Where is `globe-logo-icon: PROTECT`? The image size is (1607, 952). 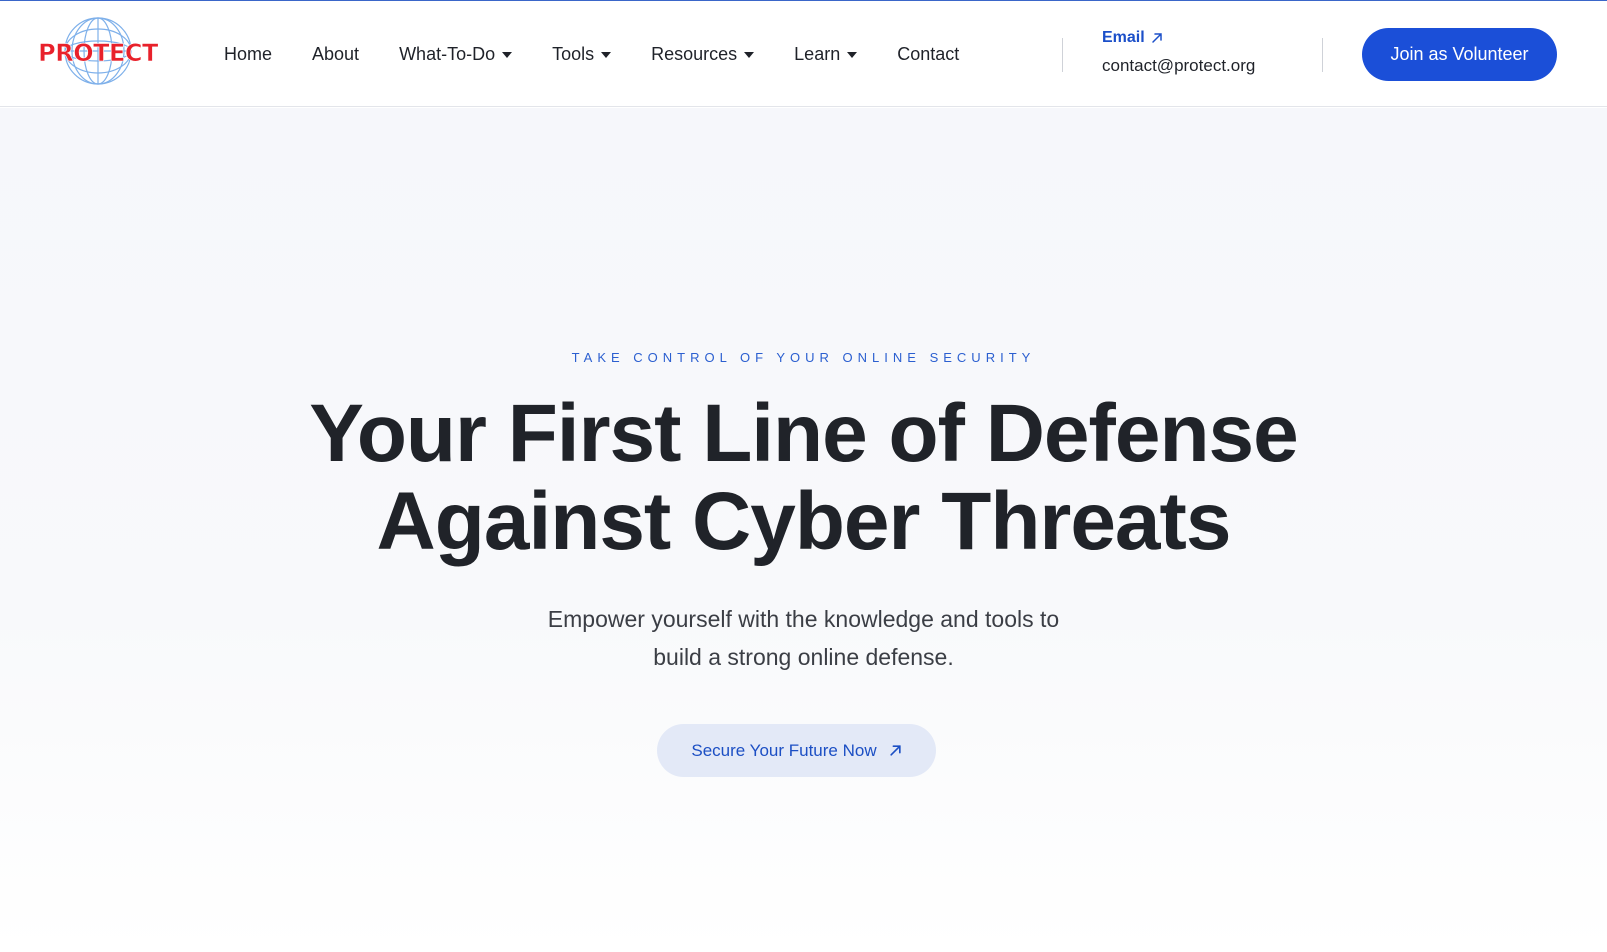
globe-logo-icon: PROTECT is located at coordinates (99, 51).